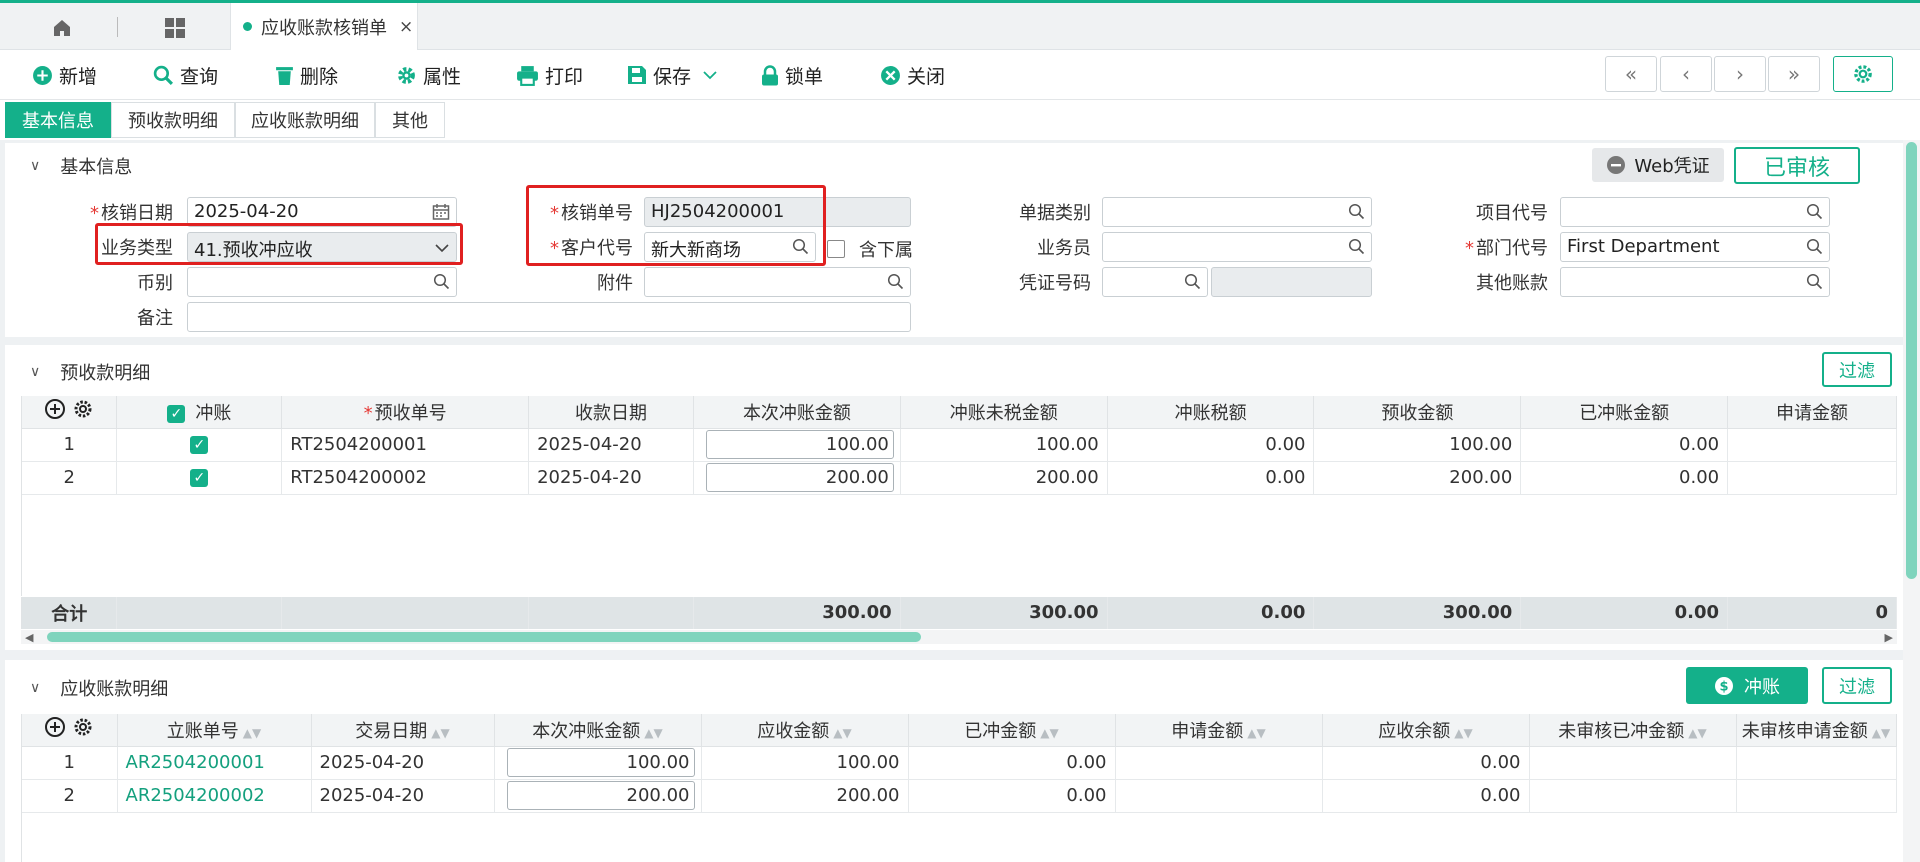 The width and height of the screenshot is (1920, 862). What do you see at coordinates (1633, 730) in the screenshot?
I see `header-unaudited-offset: 未审核已冲金额 ▲▼` at bounding box center [1633, 730].